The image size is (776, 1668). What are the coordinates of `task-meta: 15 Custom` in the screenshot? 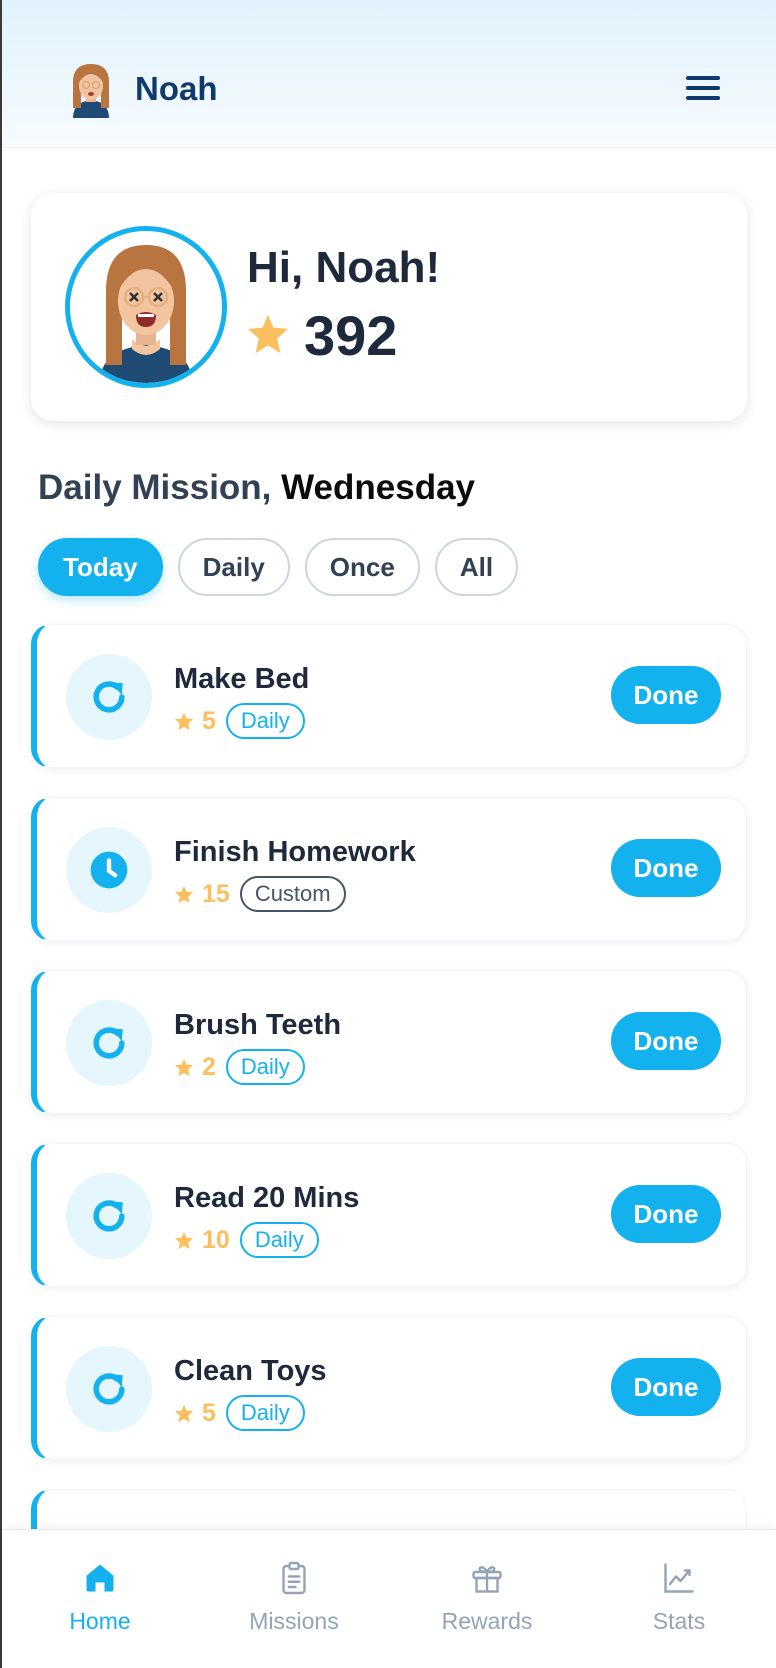 It's located at (260, 894).